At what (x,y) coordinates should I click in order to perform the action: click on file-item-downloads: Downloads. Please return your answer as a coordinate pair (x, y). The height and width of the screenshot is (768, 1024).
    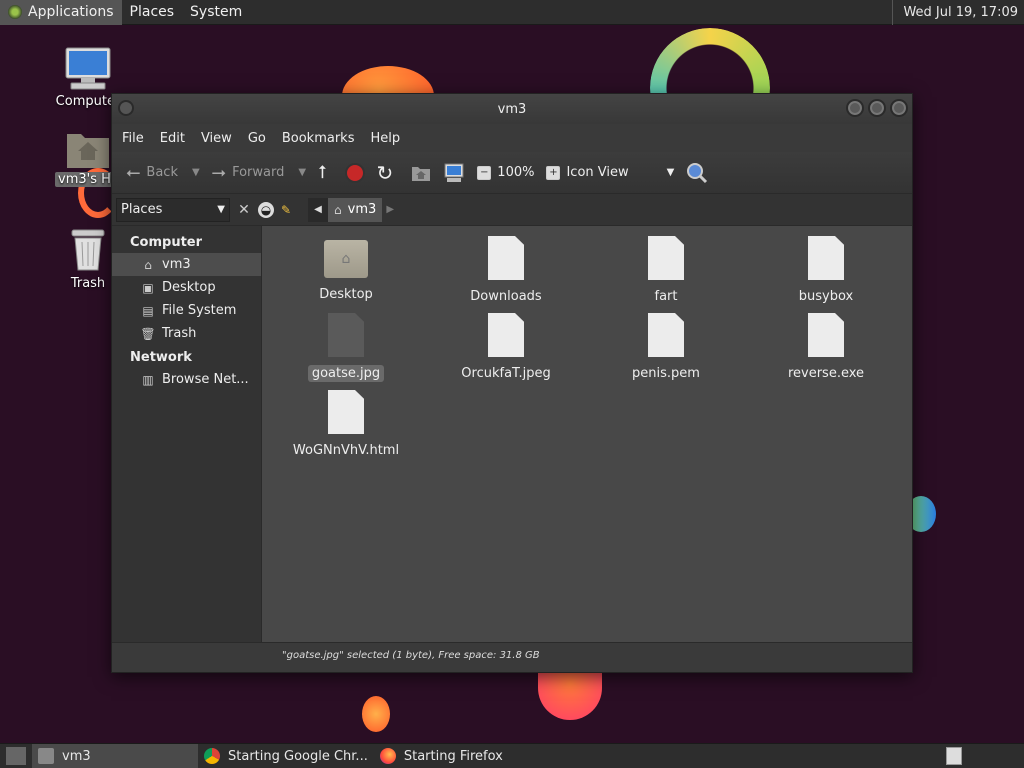
    Looking at the image, I should click on (506, 270).